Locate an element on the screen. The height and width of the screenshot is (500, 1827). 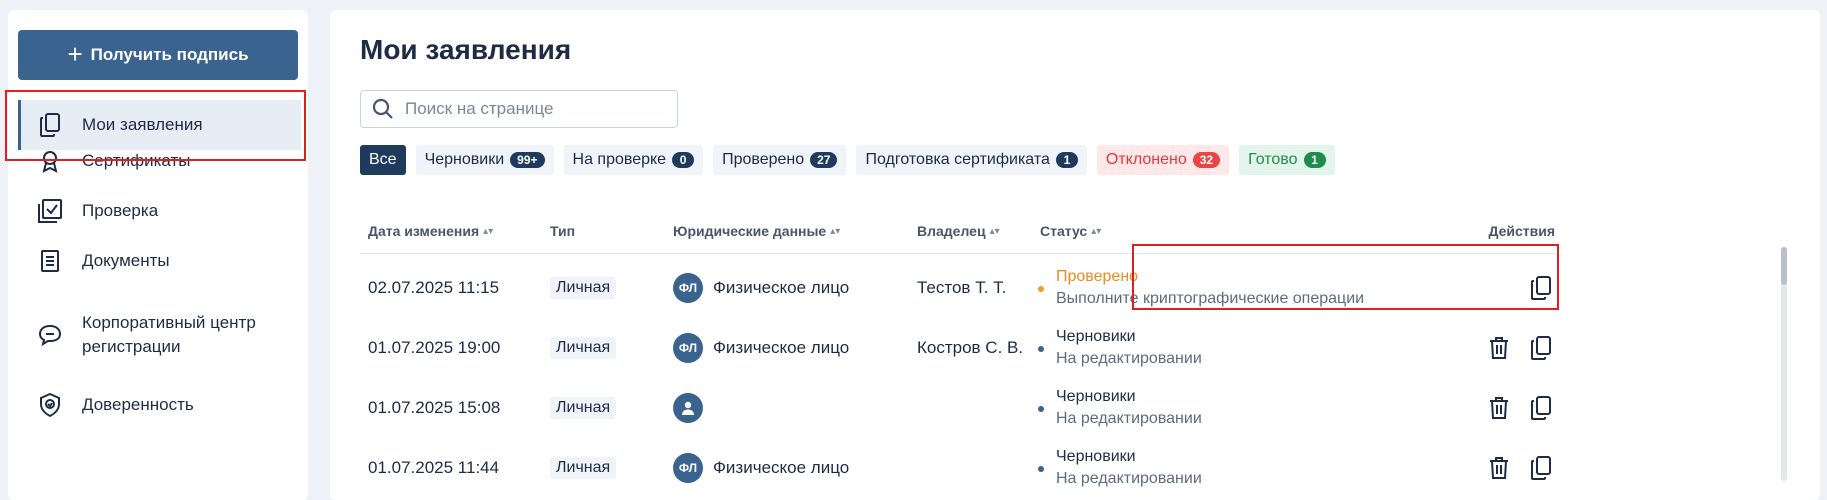
sidebar-item-verification: Проверка is located at coordinates (158, 211).